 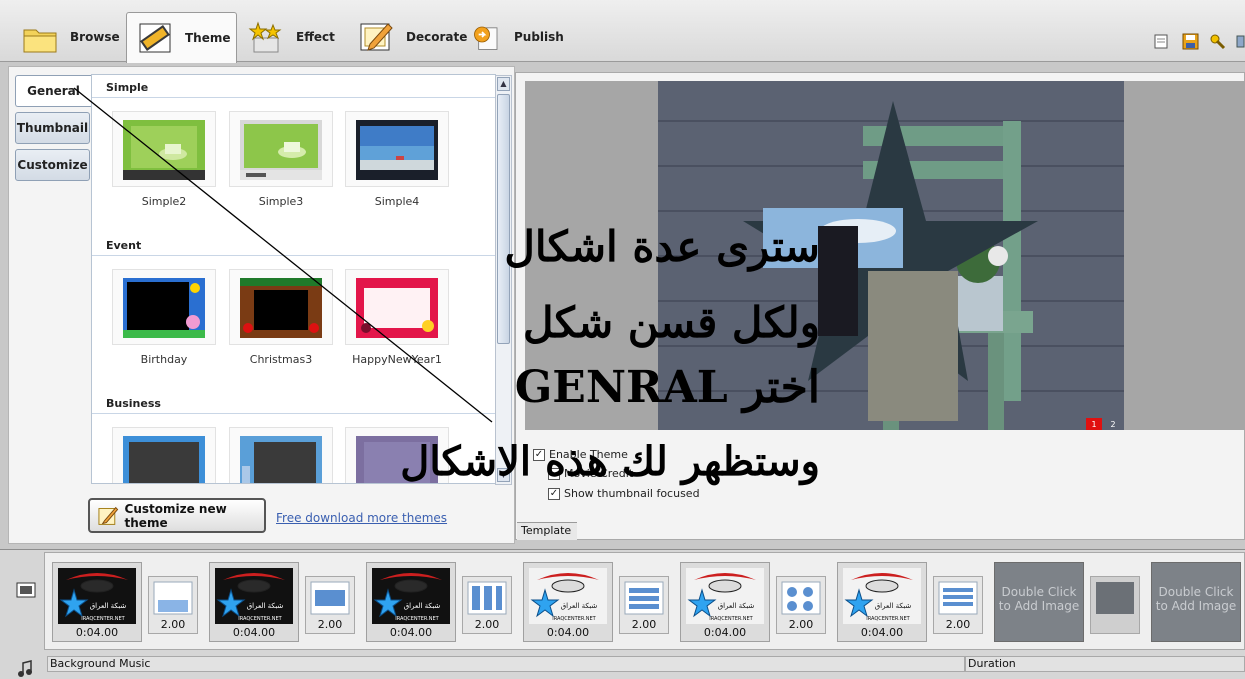 What do you see at coordinates (25, 669) in the screenshot?
I see `music-note-icon` at bounding box center [25, 669].